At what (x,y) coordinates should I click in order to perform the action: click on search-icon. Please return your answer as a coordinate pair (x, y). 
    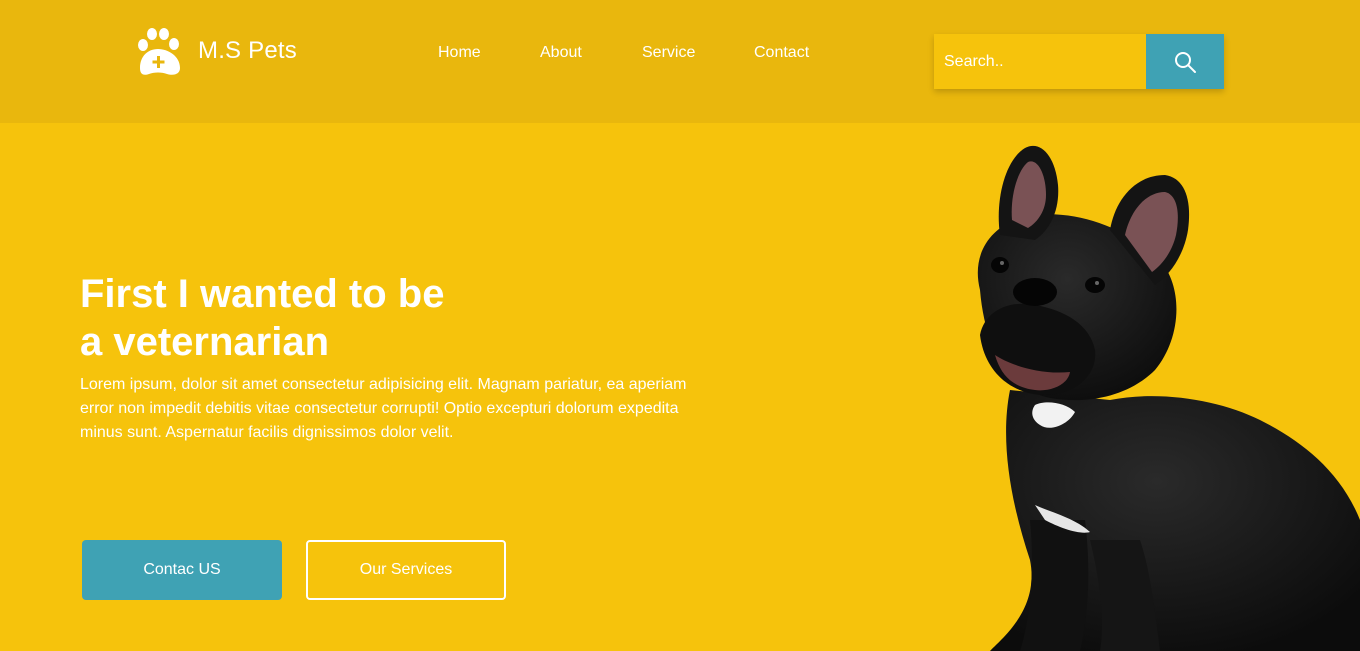
    Looking at the image, I should click on (1185, 62).